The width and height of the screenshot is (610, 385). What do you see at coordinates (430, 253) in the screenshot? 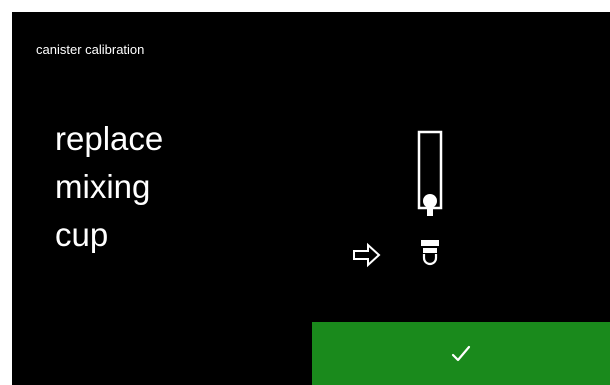
I see `mixing-cup-icon` at bounding box center [430, 253].